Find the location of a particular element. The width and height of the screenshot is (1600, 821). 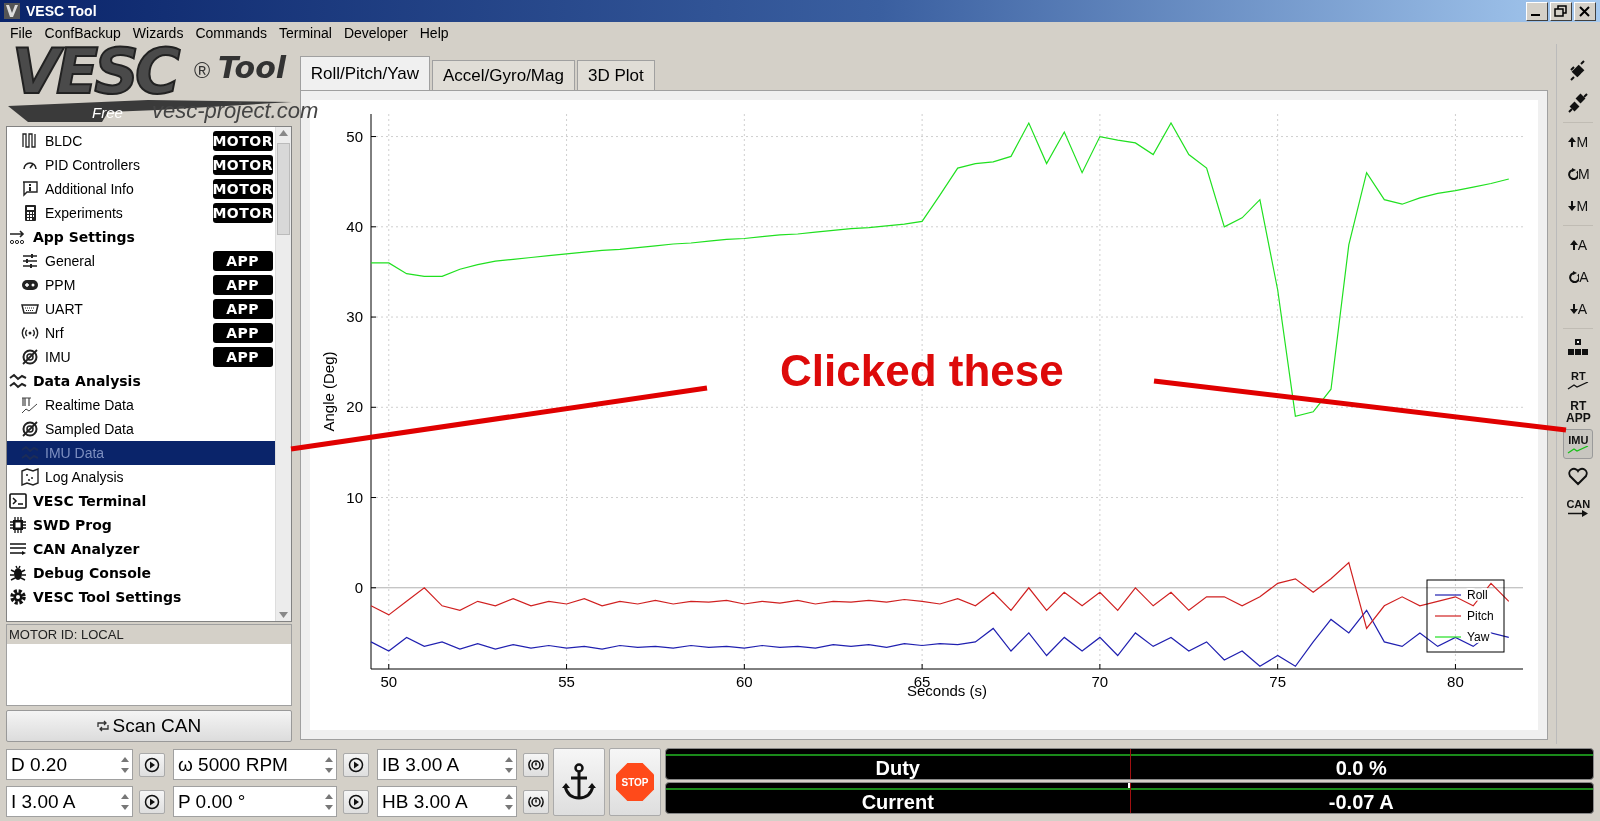

tree-item: Debug Console is located at coordinates (141, 573).